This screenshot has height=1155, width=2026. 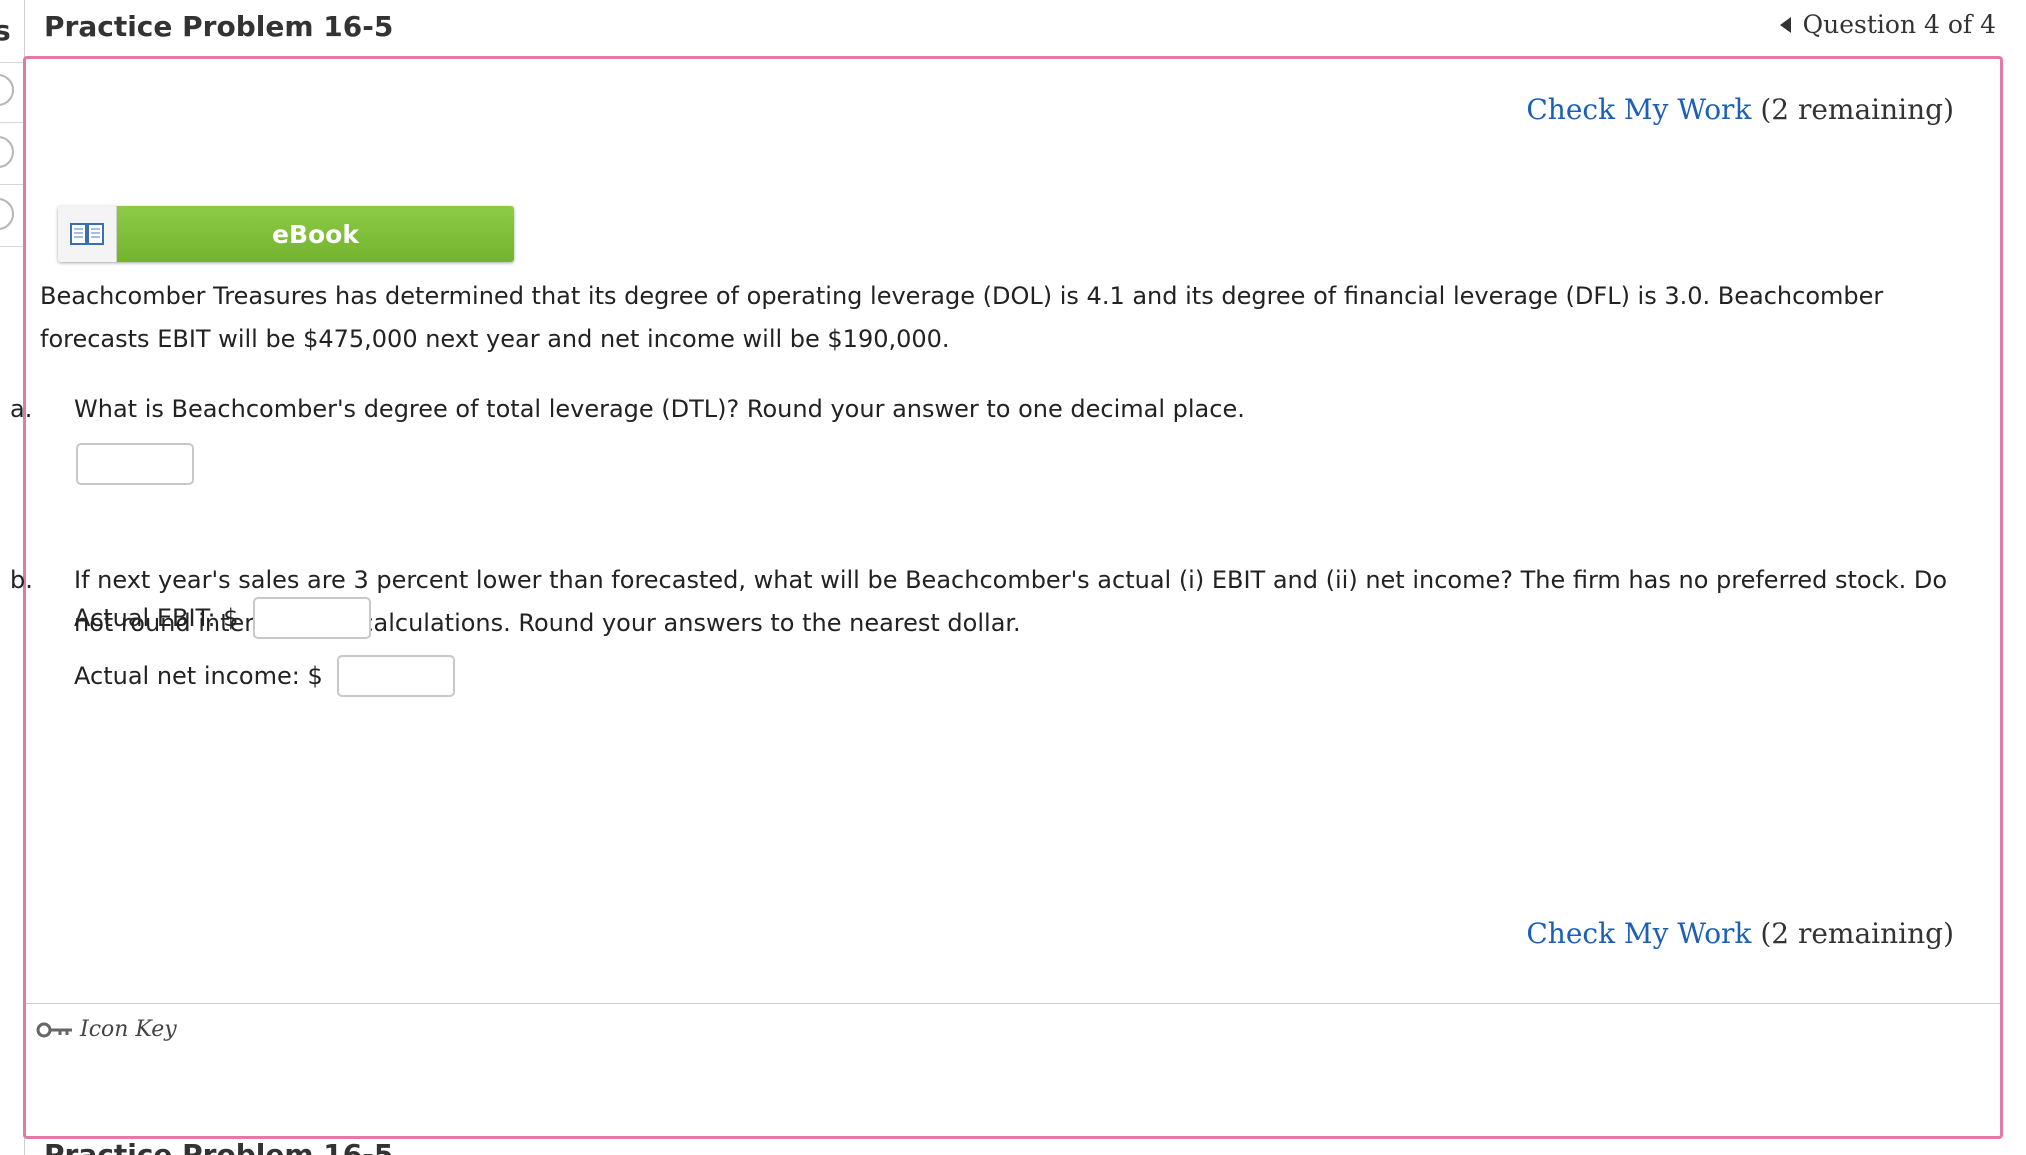 I want to click on question-counter: Question 4 of 4, so click(x=1899, y=24).